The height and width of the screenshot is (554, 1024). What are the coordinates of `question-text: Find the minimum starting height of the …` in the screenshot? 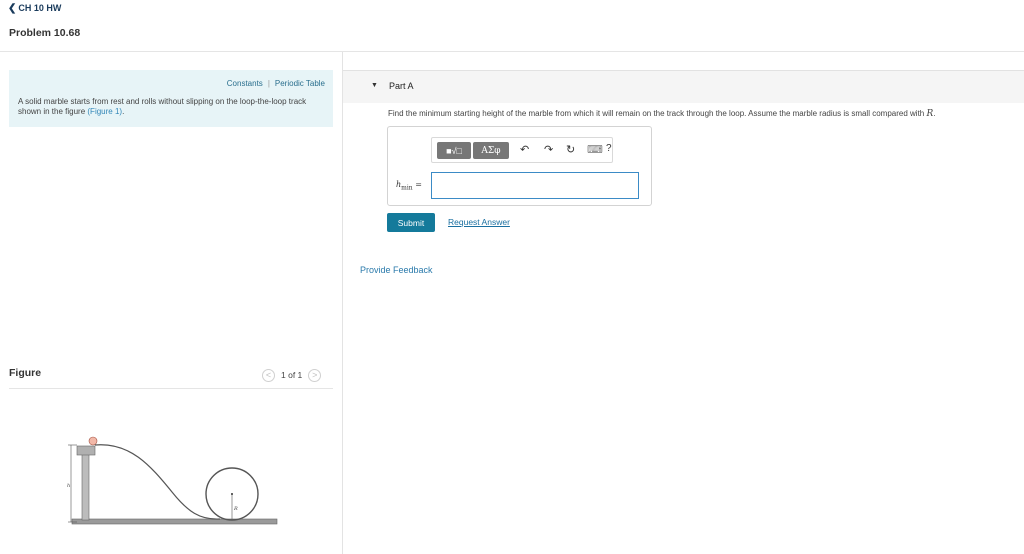 It's located at (656, 113).